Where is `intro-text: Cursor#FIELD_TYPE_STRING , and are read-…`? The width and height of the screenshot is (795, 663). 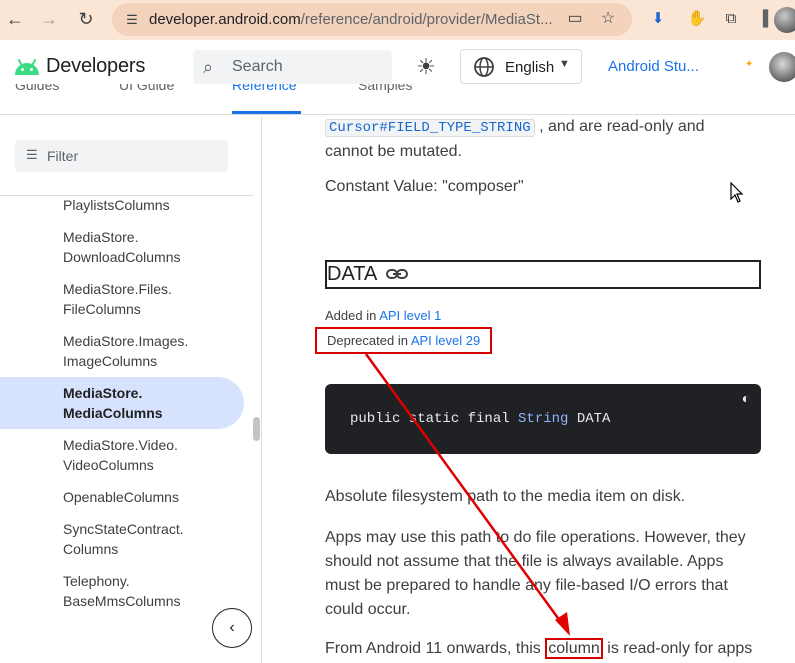 intro-text: Cursor#FIELD_TYPE_STRING , and are read-… is located at coordinates (540, 140).